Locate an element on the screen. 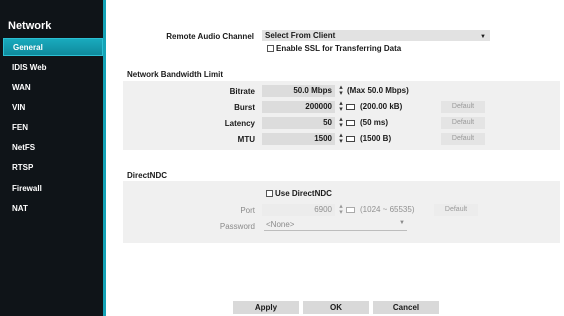 Image resolution: width=564 pixels, height=316 pixels. mtu-note: (1500 B) is located at coordinates (376, 138).